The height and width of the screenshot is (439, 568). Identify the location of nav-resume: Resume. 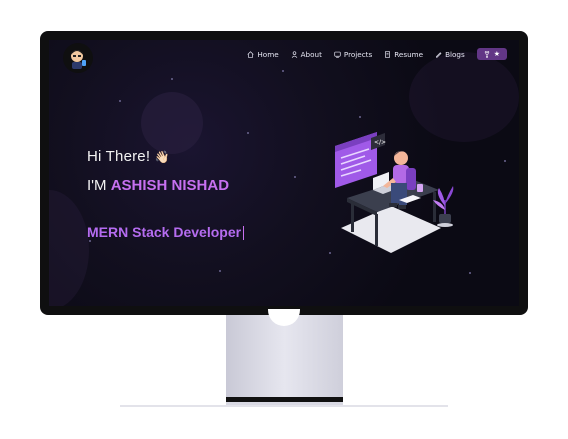
(403, 54).